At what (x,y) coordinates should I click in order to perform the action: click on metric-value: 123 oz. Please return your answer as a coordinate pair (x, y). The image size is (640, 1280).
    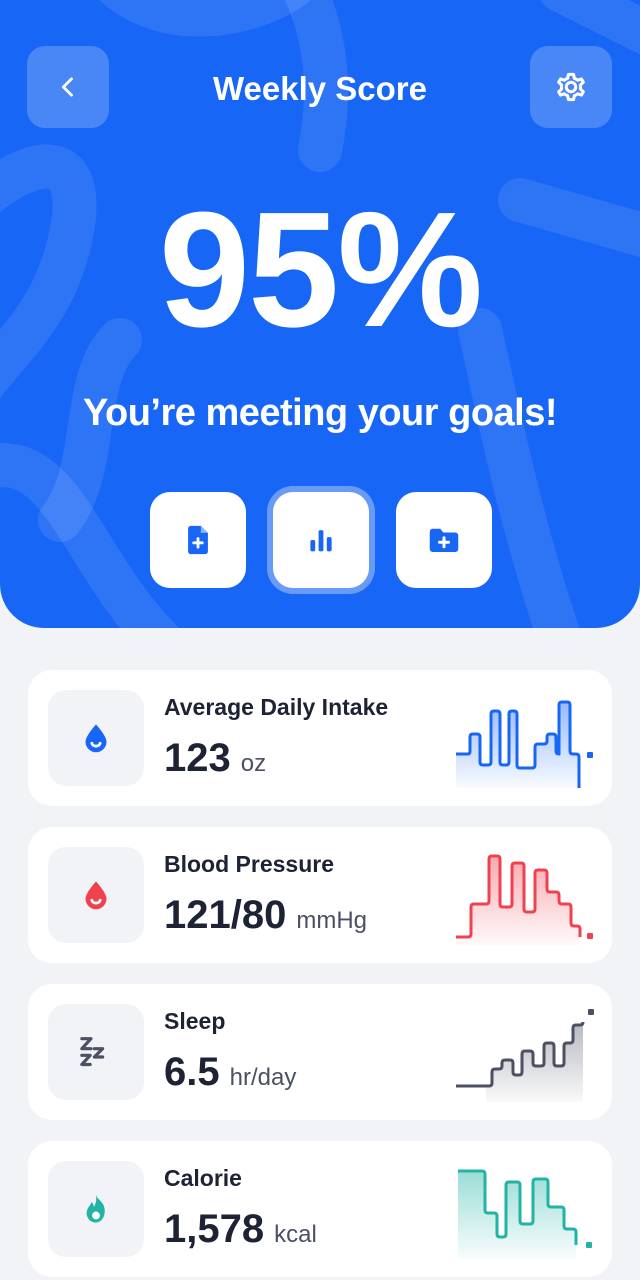
    Looking at the image, I should click on (215, 758).